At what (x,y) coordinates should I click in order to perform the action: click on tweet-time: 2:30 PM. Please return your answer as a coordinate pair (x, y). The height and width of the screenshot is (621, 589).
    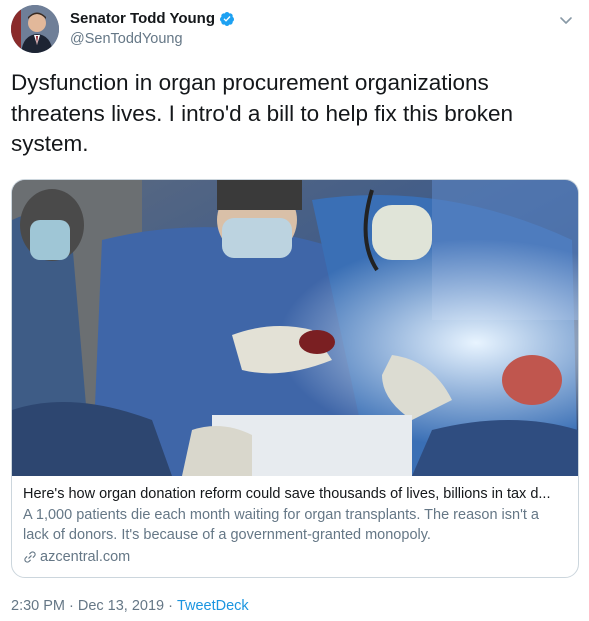
    Looking at the image, I should click on (38, 606).